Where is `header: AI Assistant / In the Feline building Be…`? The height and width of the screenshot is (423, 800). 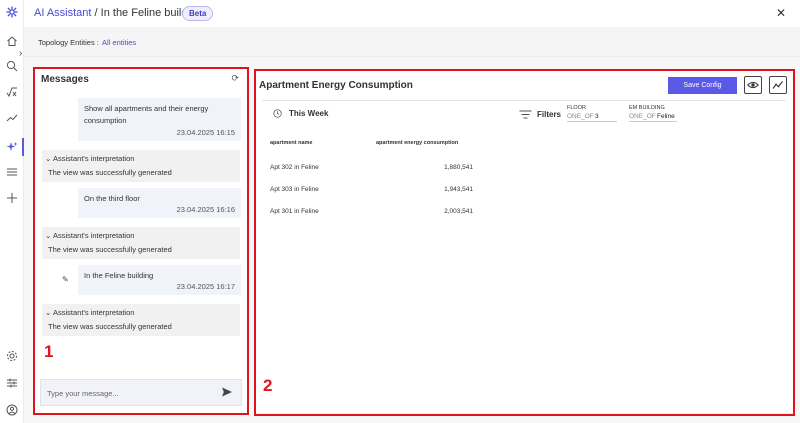
header: AI Assistant / In the Feline building Be… is located at coordinates (412, 13).